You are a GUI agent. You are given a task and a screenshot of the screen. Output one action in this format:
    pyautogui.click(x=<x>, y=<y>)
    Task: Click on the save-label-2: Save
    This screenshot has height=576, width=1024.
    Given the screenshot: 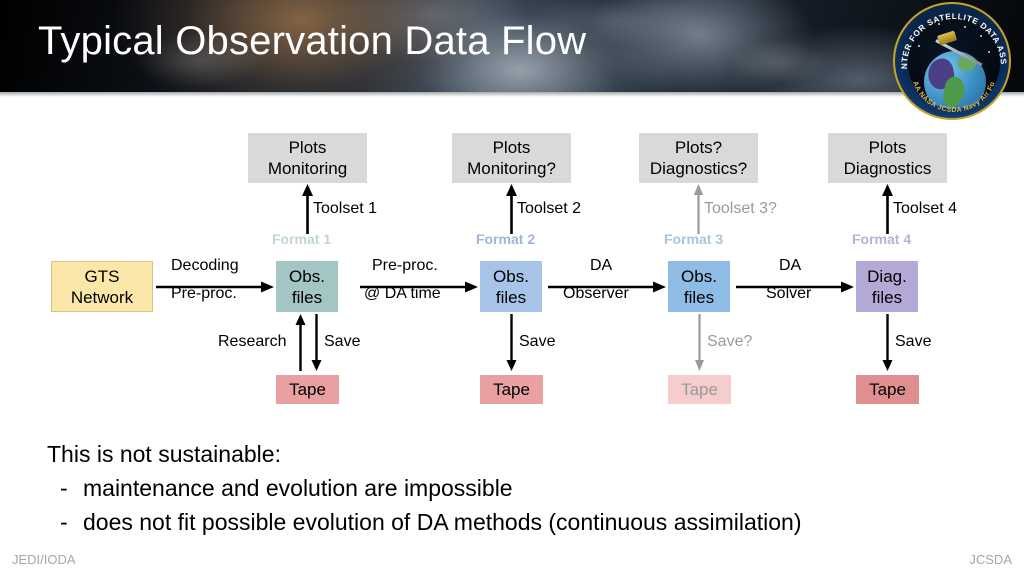 What is the action you would take?
    pyautogui.click(x=537, y=341)
    